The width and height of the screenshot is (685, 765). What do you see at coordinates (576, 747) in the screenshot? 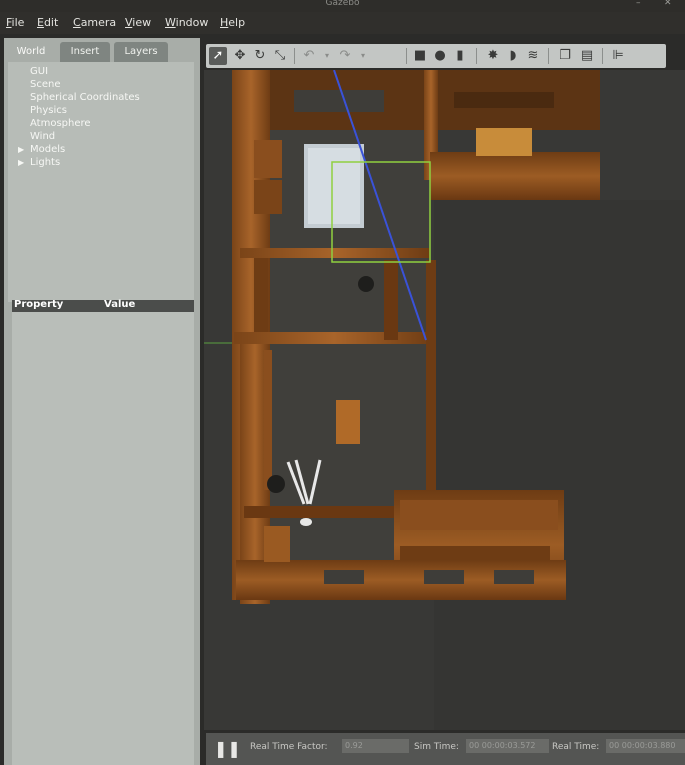
I see `real-time-label: Real Time:` at bounding box center [576, 747].